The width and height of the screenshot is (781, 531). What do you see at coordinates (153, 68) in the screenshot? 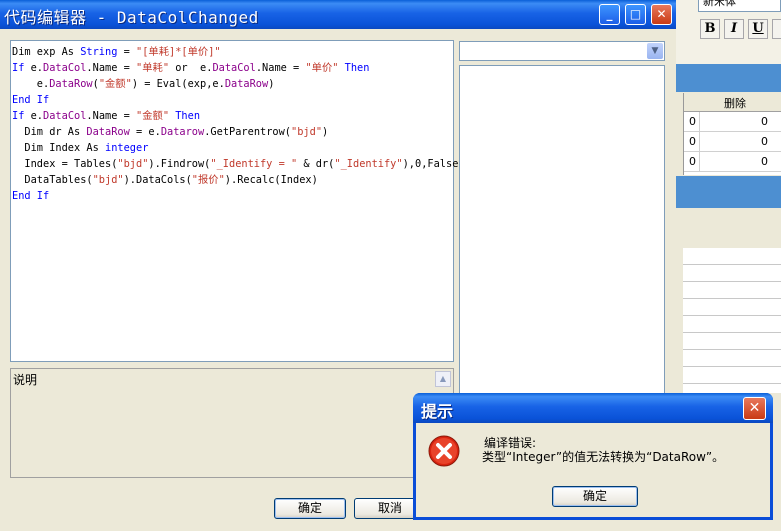
I see `code-token: "单耗"` at bounding box center [153, 68].